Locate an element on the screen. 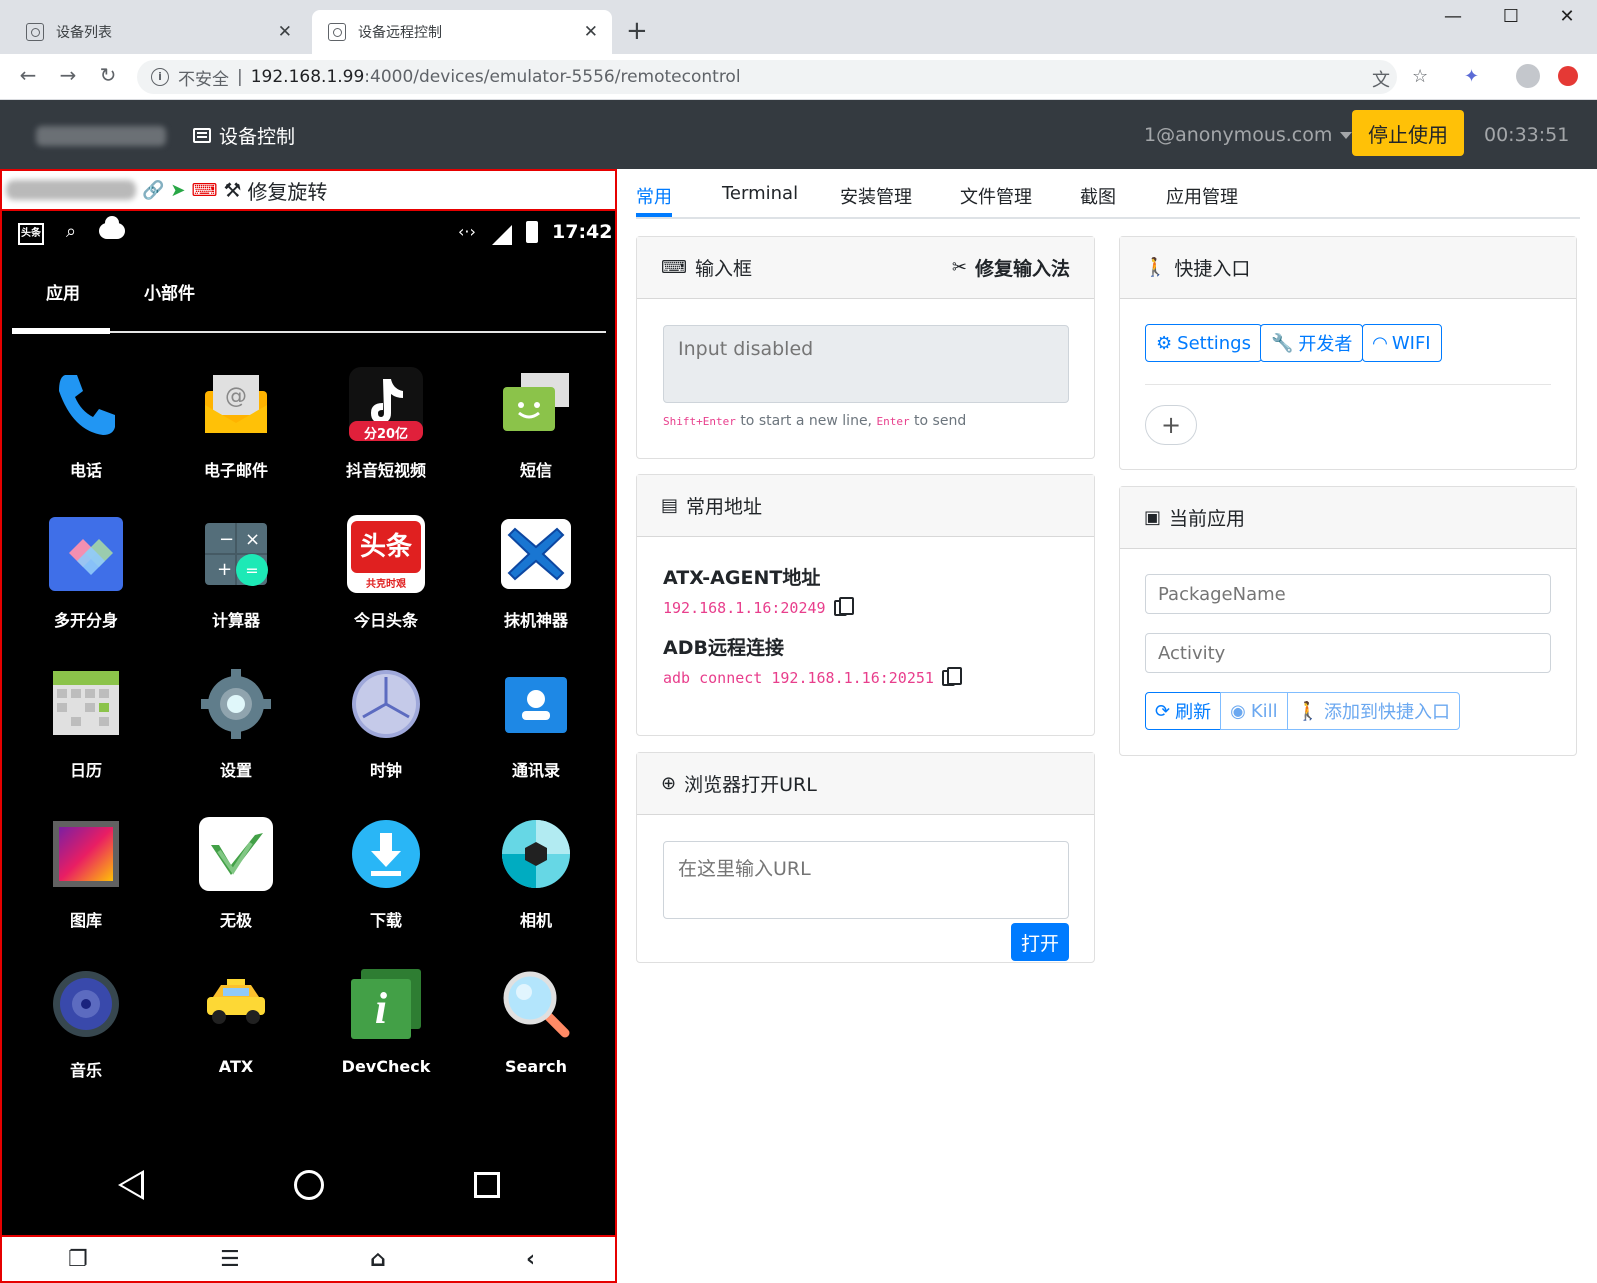  app-music: 音乐 is located at coordinates (86, 1023).